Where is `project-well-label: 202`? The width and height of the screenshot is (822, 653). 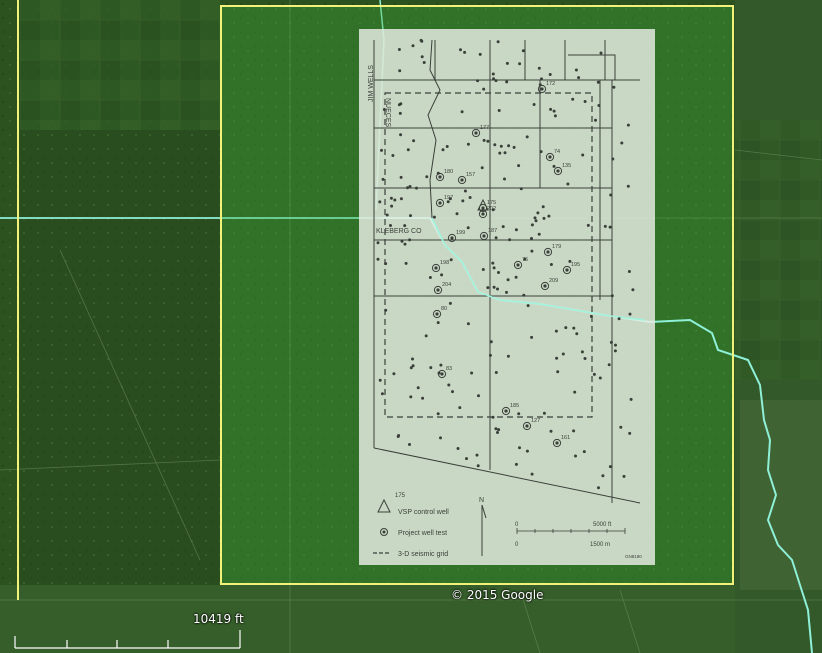 project-well-label: 202 is located at coordinates (491, 209).